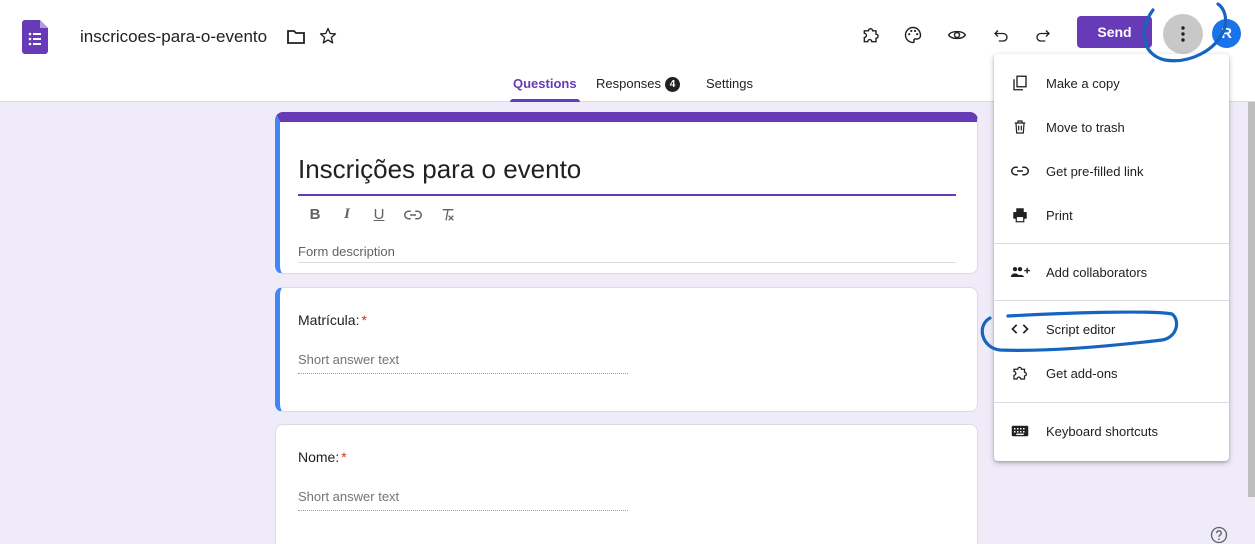 This screenshot has width=1255, height=544. Describe the element at coordinates (1001, 35) in the screenshot. I see `undo-icon` at that location.